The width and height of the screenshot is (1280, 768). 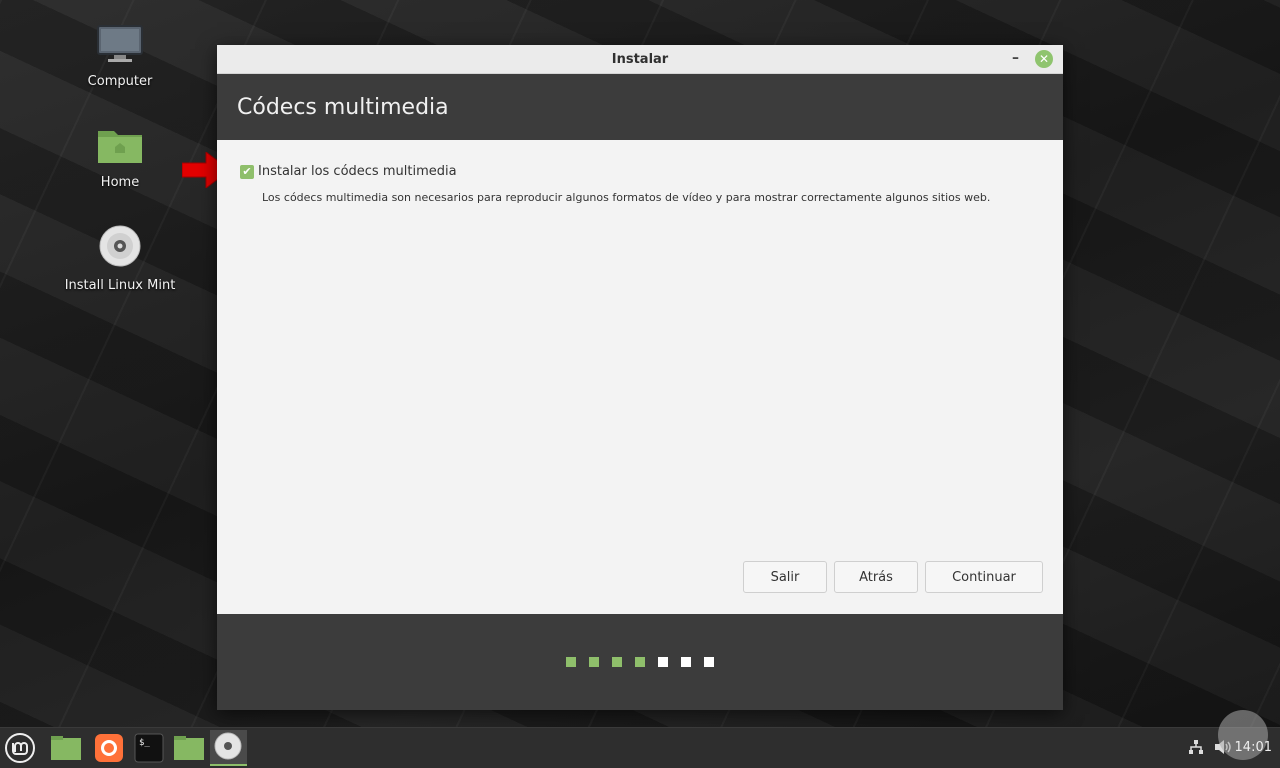 I want to click on install-codecs-checkbox: ✔, so click(x=247, y=171).